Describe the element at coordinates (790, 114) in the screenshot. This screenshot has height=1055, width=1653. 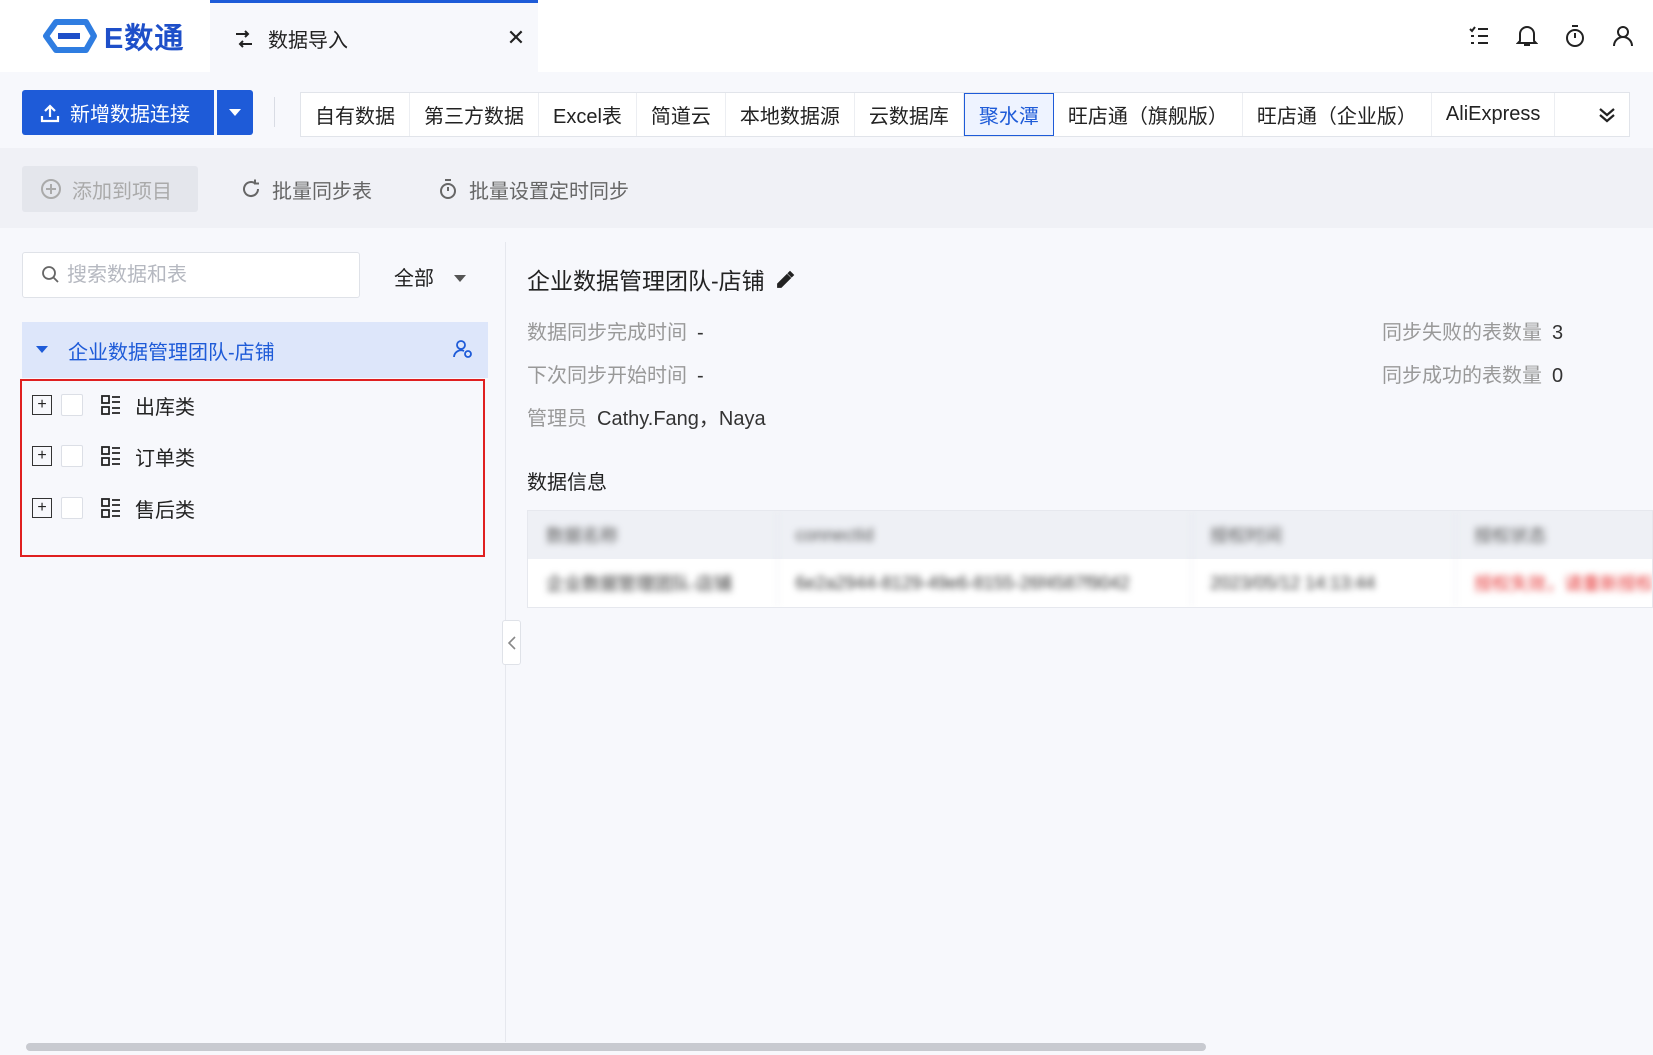
I see `source-tab: 本地数据源` at that location.